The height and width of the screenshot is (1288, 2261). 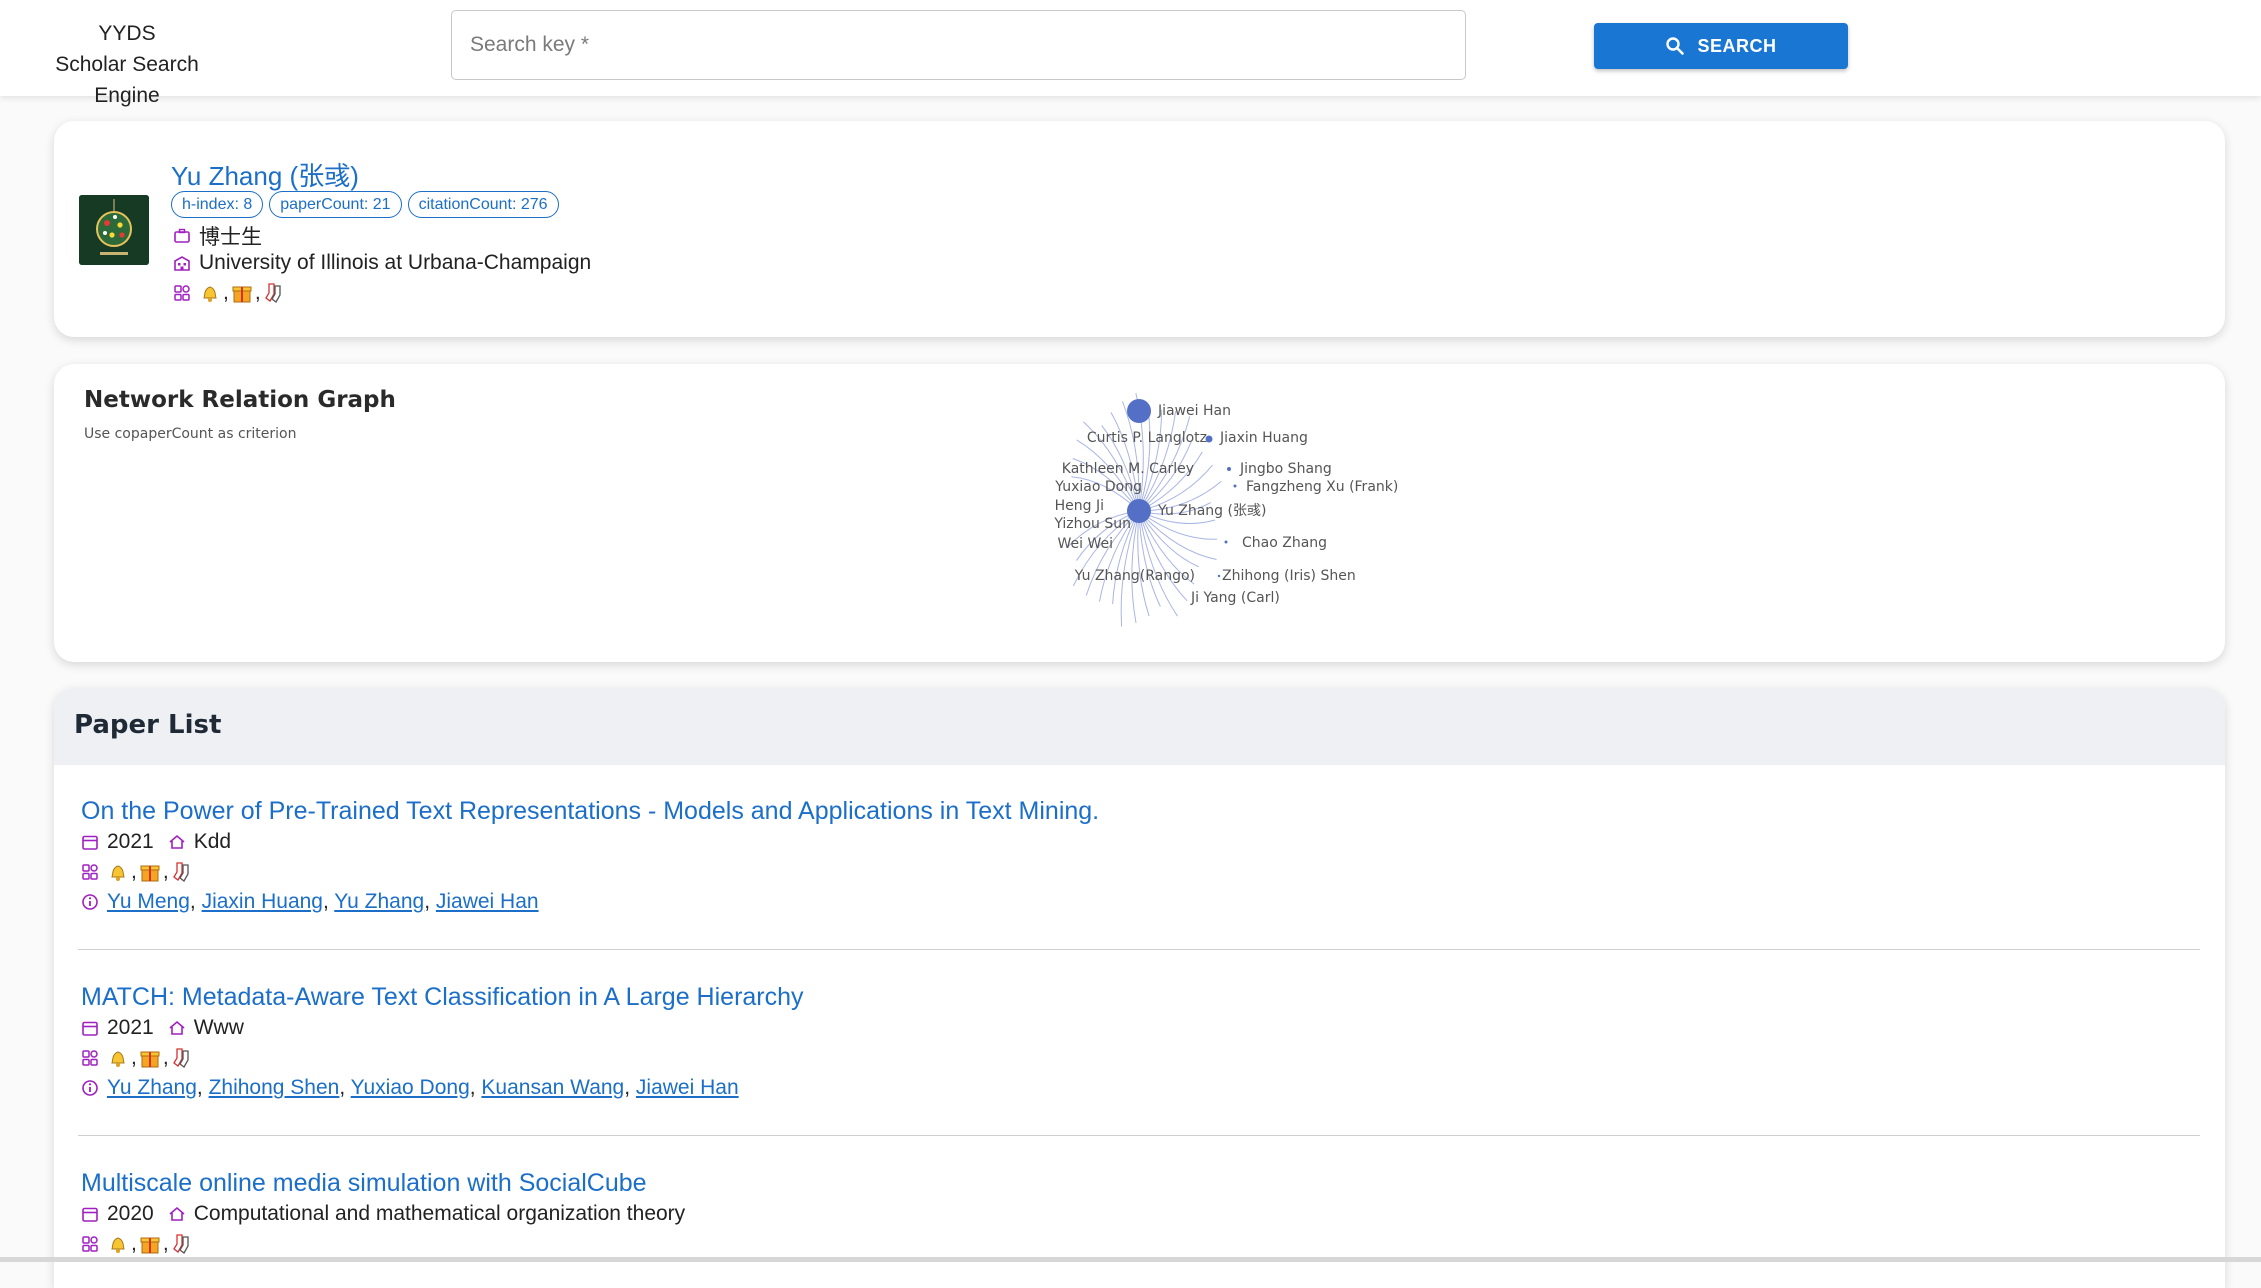 I want to click on interest-emojis: , ,, so click(x=242, y=293).